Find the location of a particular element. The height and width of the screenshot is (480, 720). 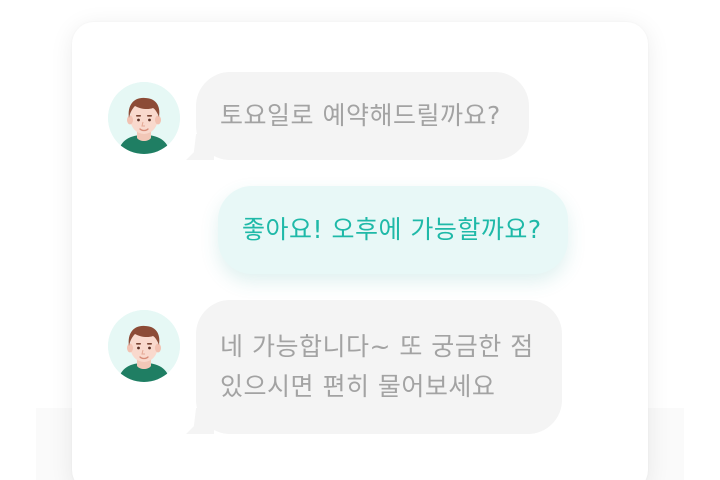

message-text: 토요일로 예약해드릴까요? is located at coordinates (360, 115).